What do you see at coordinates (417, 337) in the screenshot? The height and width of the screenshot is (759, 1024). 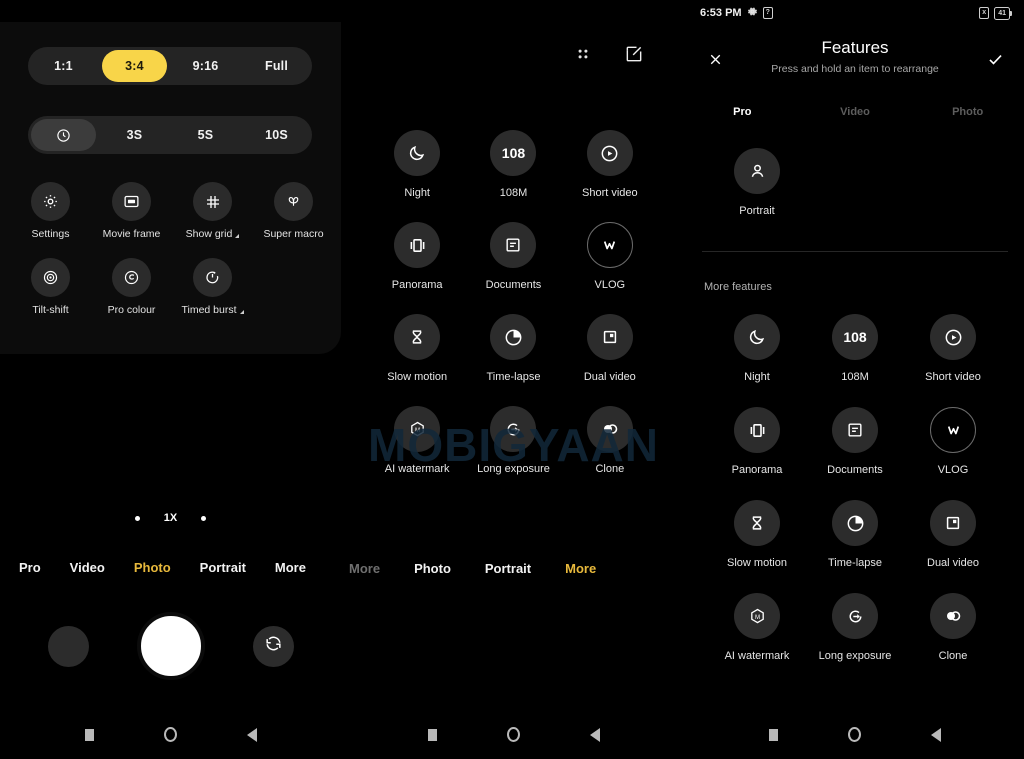 I see `hourglass-icon` at bounding box center [417, 337].